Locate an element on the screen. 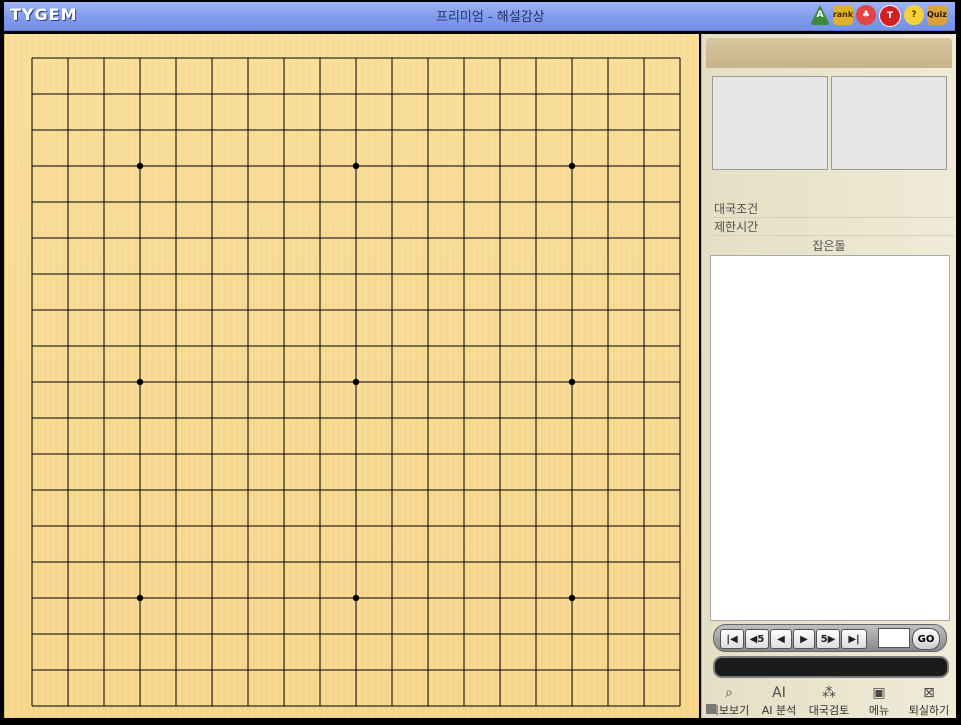 The image size is (961, 725). prev-move-button: ◀ is located at coordinates (781, 639).